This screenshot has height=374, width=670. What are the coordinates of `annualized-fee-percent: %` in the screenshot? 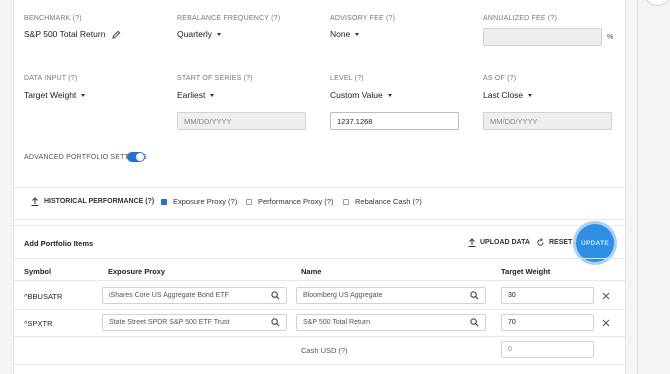 It's located at (610, 37).